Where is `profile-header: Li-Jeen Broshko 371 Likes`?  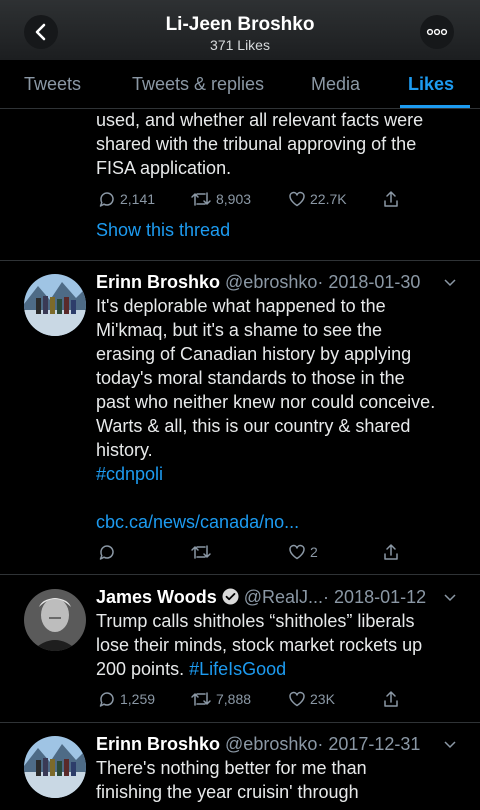 profile-header: Li-Jeen Broshko 371 Likes is located at coordinates (240, 30).